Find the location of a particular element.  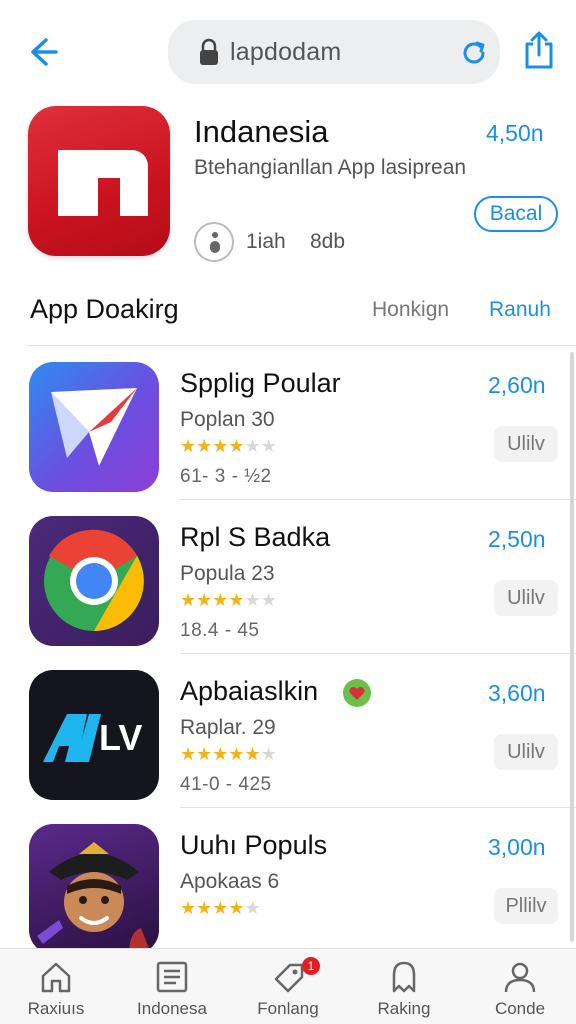

app-stats: 61- 3 - ½2 is located at coordinates (226, 476).